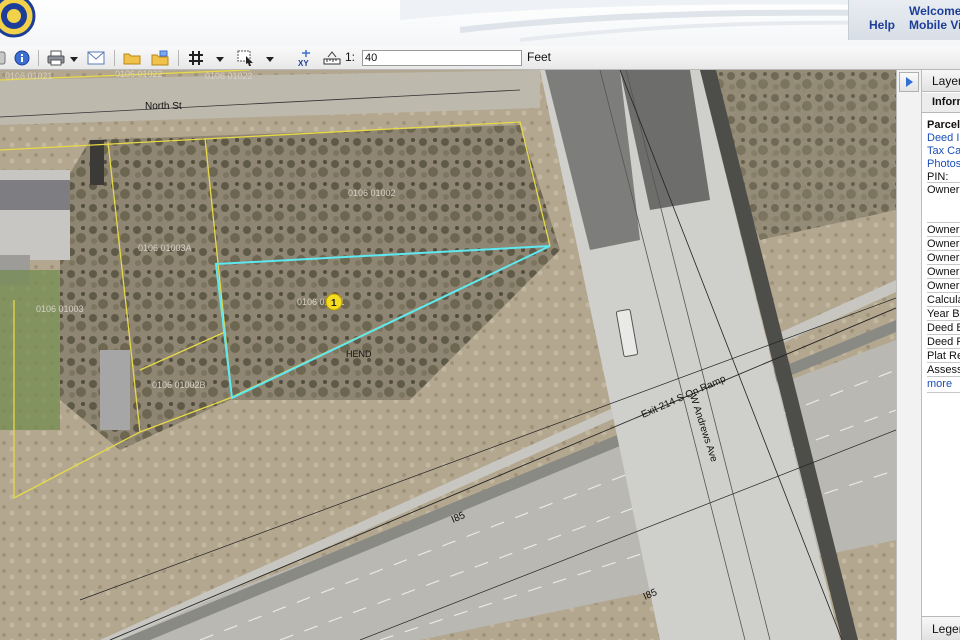 The width and height of the screenshot is (960, 640). Describe the element at coordinates (372, 193) in the screenshot. I see `parcel-label: 0106 01002` at that location.